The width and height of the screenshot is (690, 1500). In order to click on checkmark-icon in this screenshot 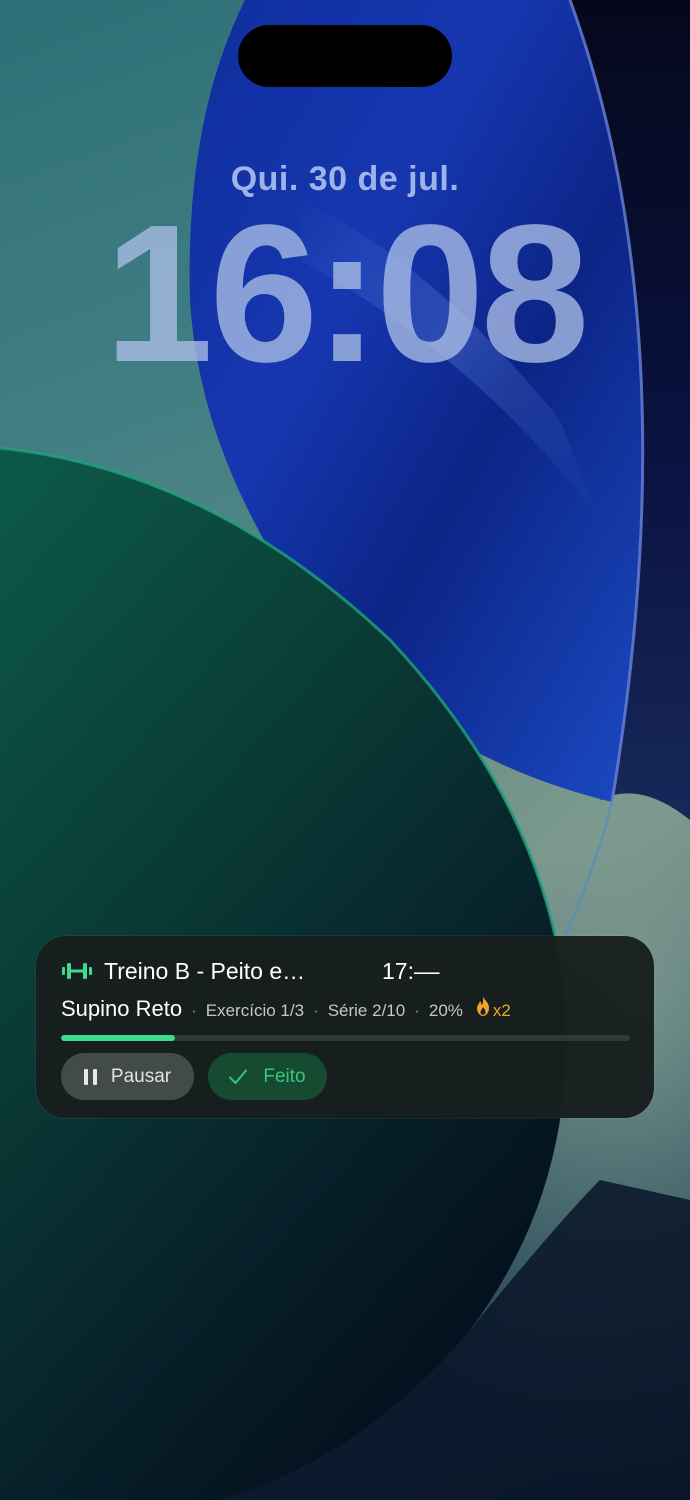, I will do `click(238, 1076)`.